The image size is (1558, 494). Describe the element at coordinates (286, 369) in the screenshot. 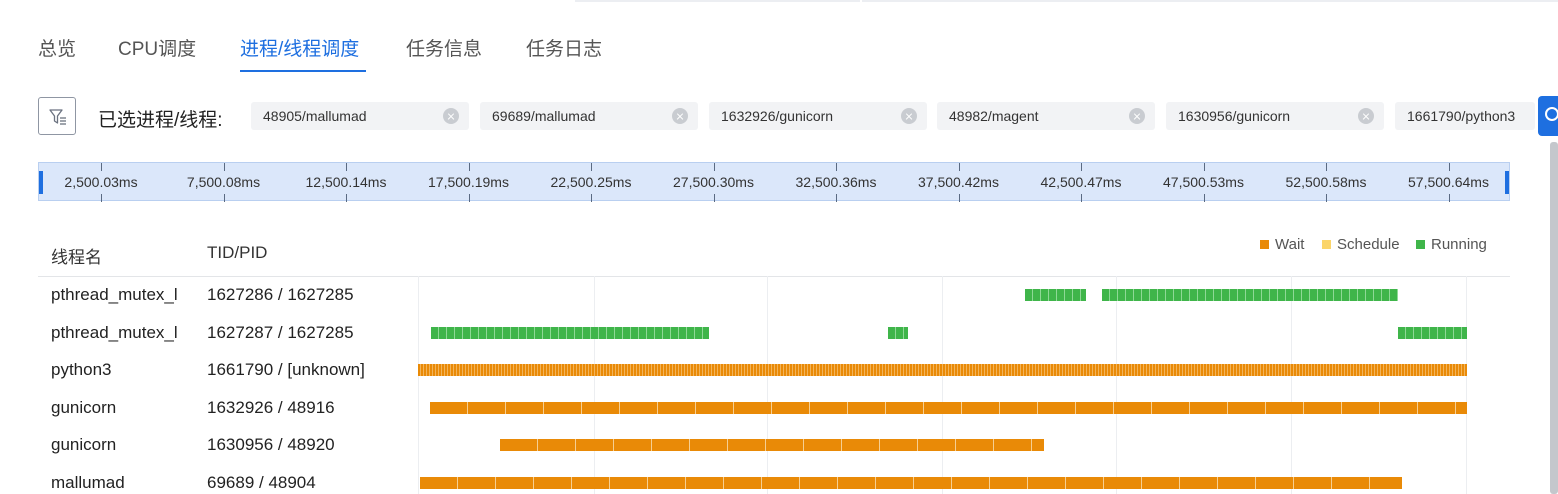

I see `row-tid-pid: 1661790 / [unknown]` at that location.